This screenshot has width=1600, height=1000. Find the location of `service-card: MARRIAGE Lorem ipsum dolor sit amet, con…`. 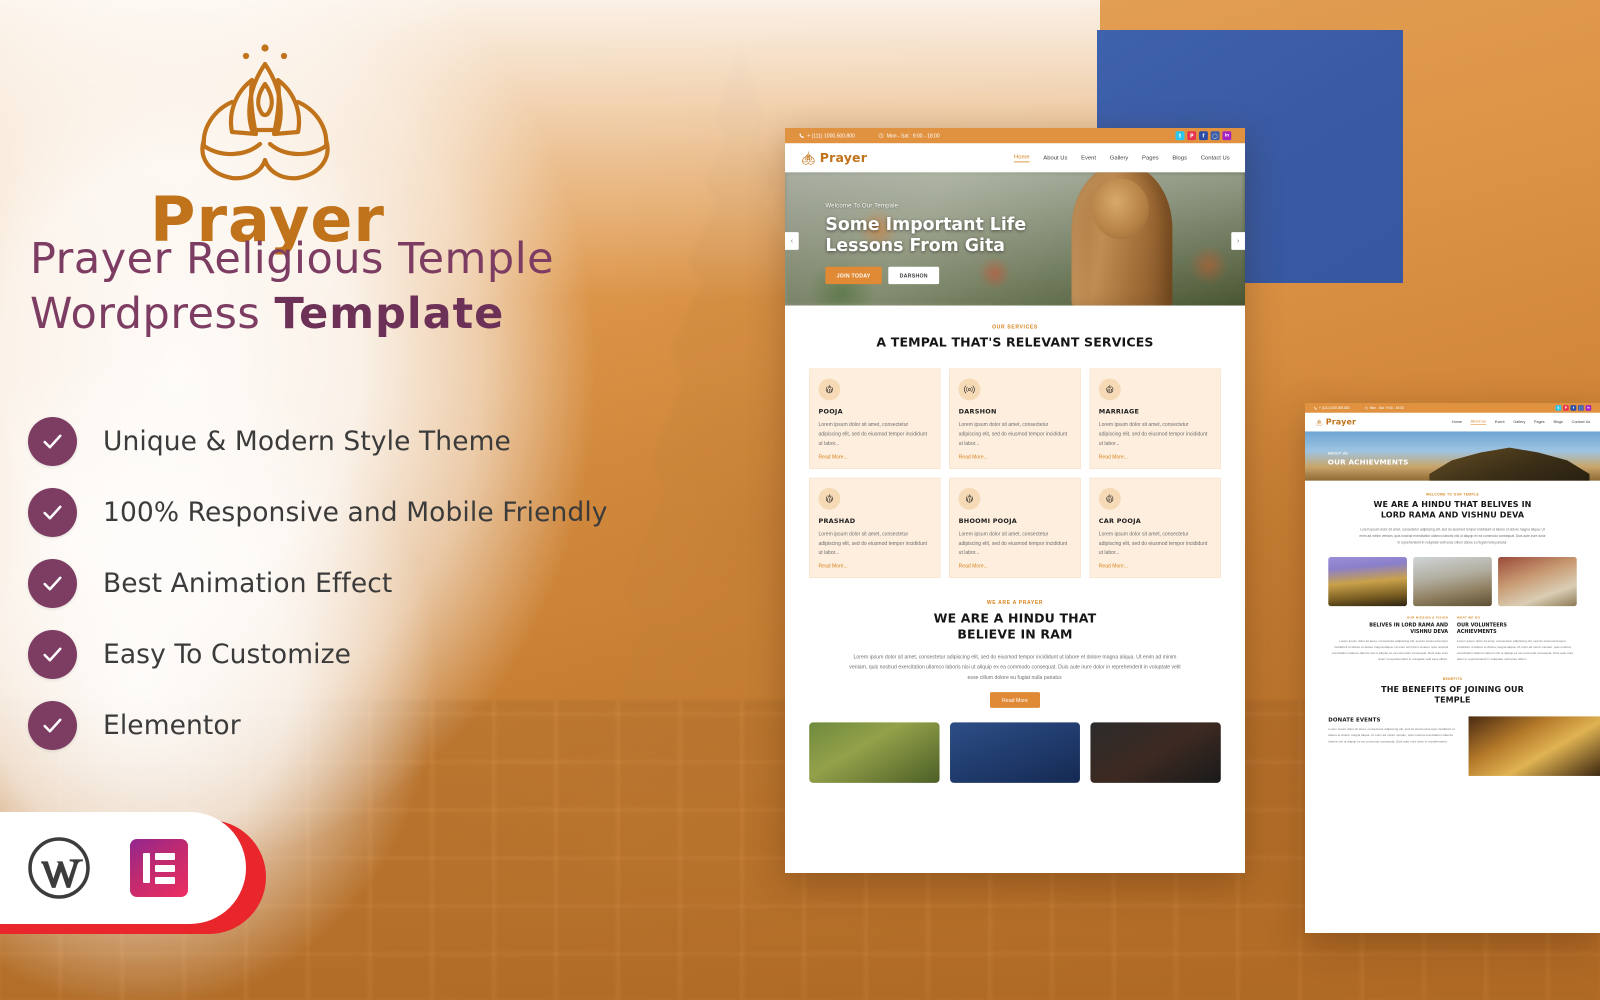

service-card: MARRIAGE Lorem ipsum dolor sit amet, con… is located at coordinates (1155, 418).